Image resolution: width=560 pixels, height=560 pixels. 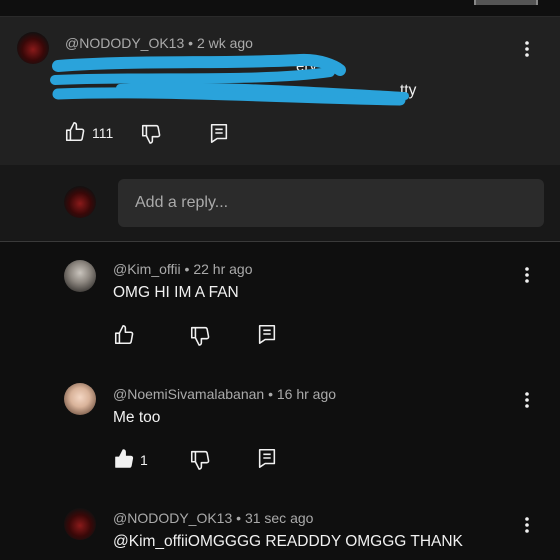 I want to click on top-strip, so click(x=280, y=8).